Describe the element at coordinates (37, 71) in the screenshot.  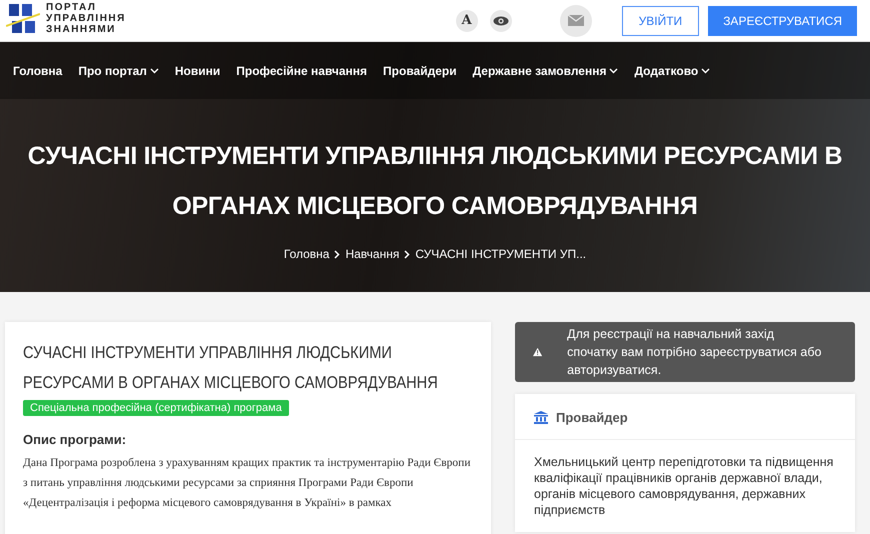
I see `nav-link: Головна` at that location.